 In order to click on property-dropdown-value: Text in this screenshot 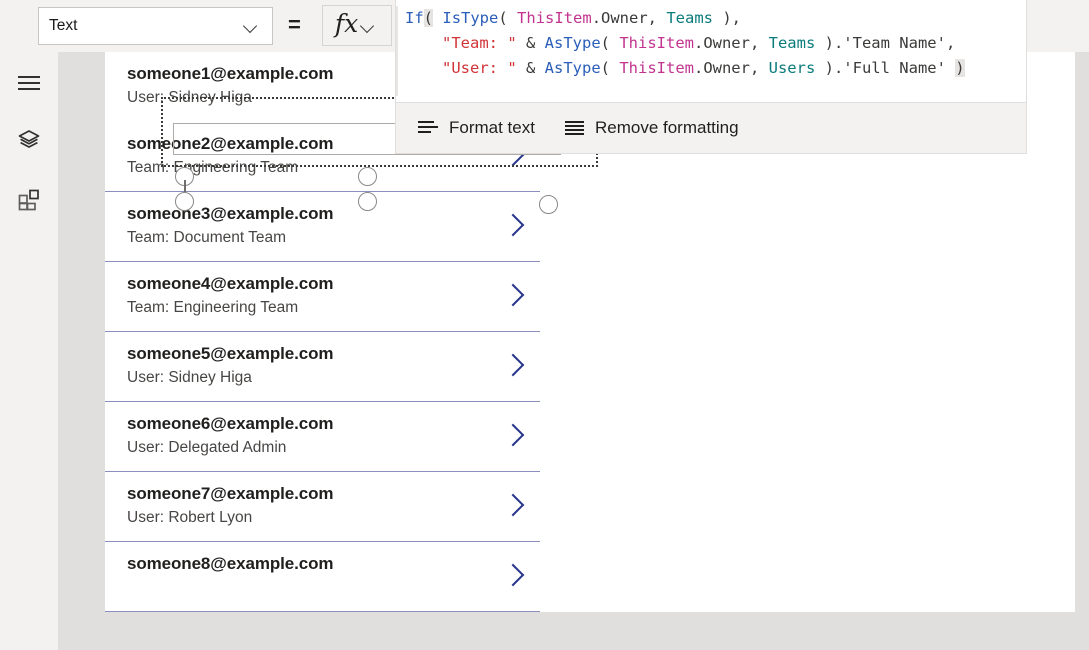, I will do `click(63, 25)`.